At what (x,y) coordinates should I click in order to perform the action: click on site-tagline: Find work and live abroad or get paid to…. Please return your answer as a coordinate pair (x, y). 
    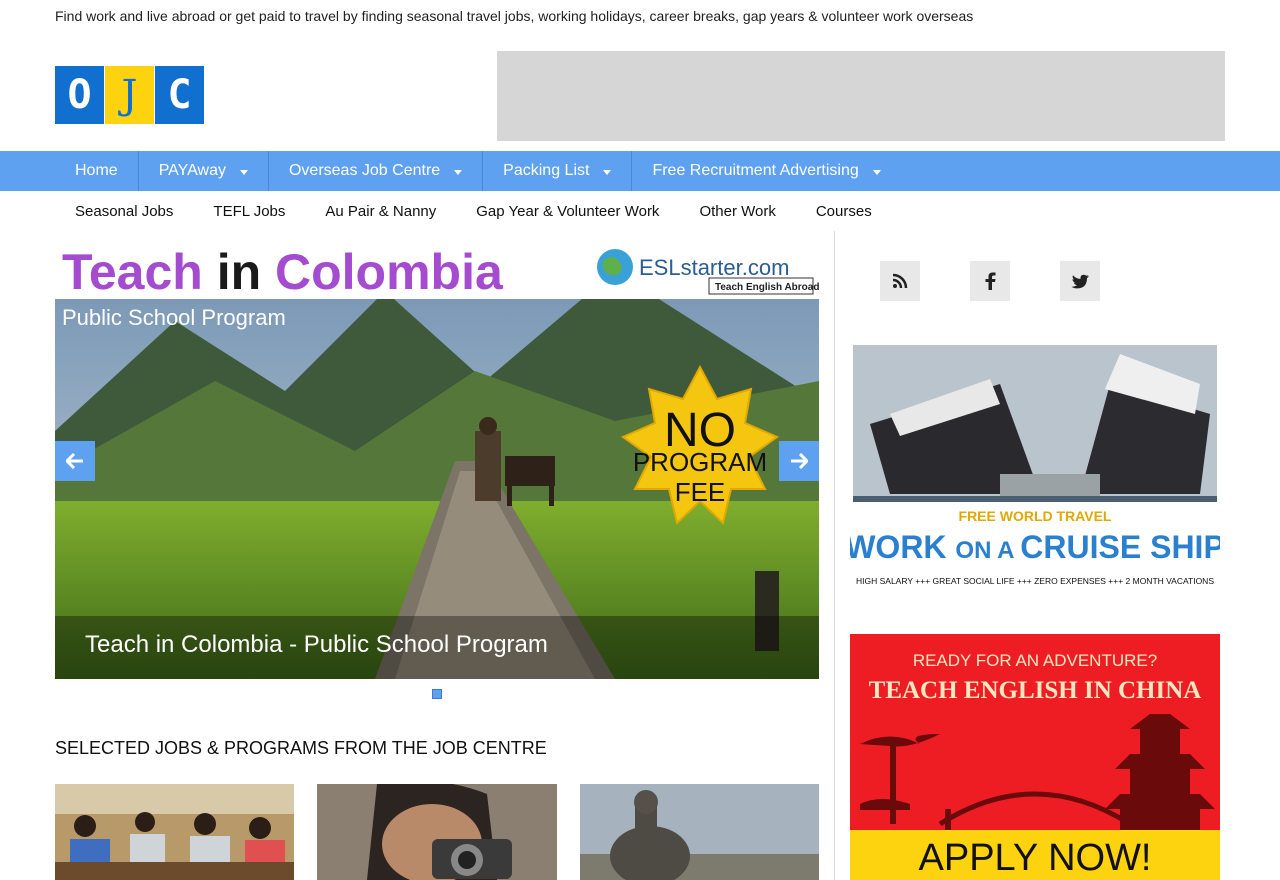
    Looking at the image, I should click on (514, 16).